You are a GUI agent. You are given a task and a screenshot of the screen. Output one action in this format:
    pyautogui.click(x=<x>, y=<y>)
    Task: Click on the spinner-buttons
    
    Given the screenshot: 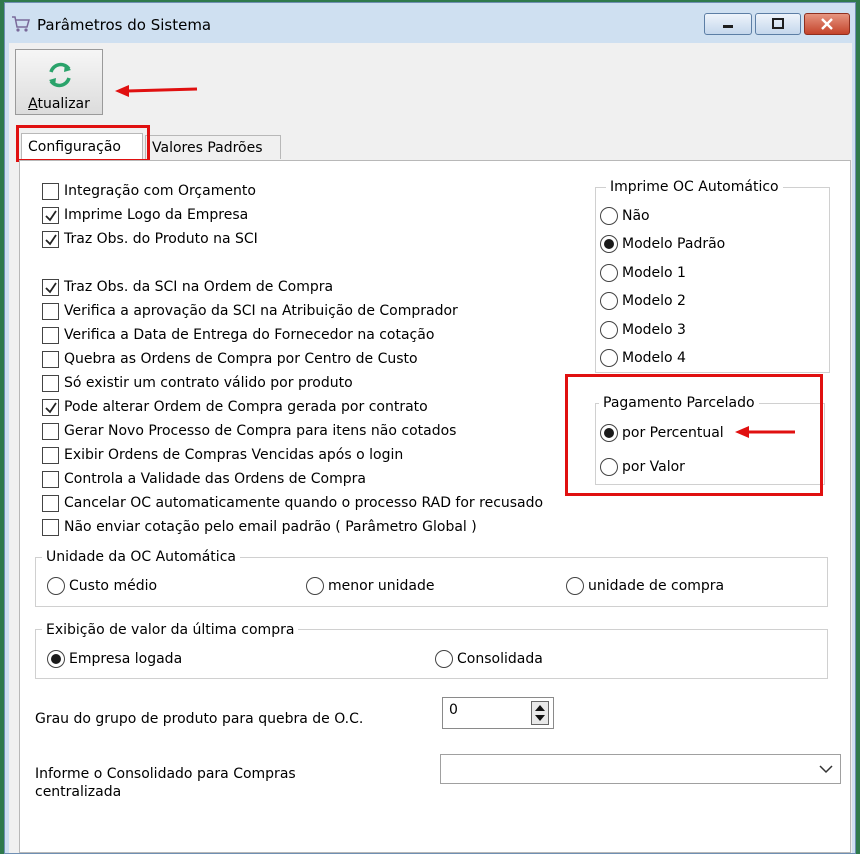 What is the action you would take?
    pyautogui.click(x=540, y=713)
    